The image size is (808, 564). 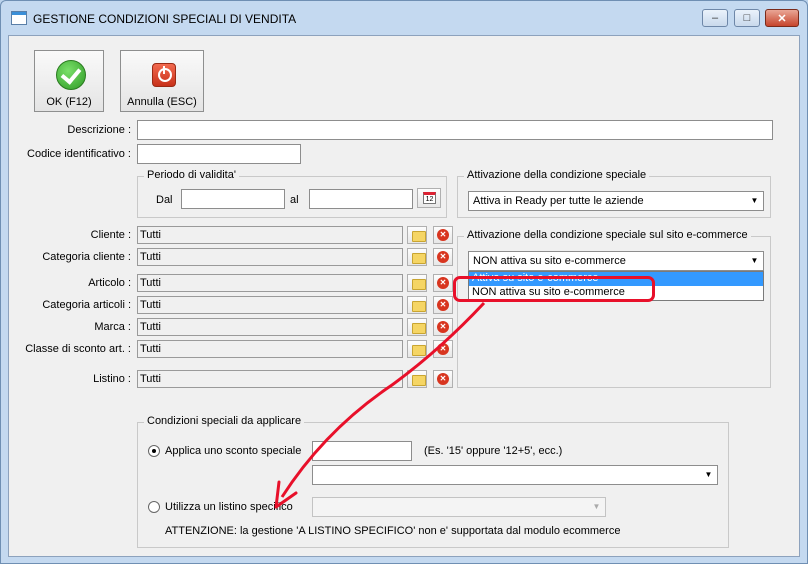 What do you see at coordinates (79, 154) in the screenshot?
I see `codice-label: Codice identificativo :` at bounding box center [79, 154].